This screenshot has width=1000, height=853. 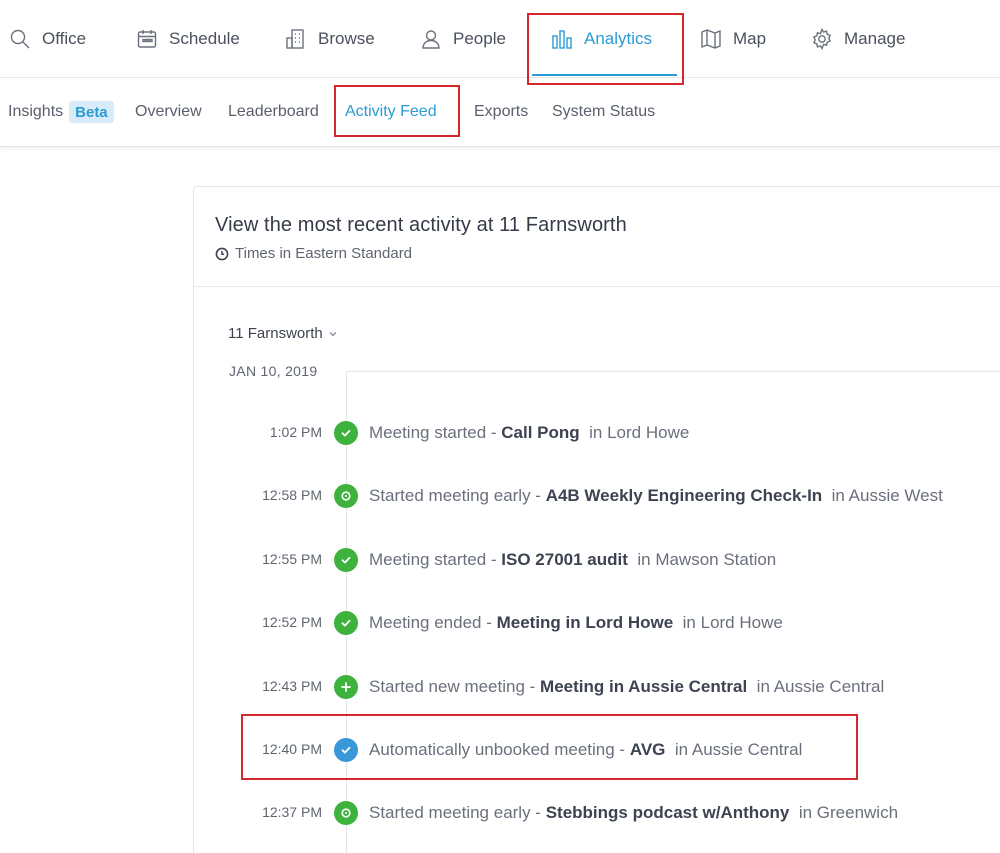 I want to click on event-description: Meeting started - Call Pong in Lord Howe, so click(x=529, y=433).